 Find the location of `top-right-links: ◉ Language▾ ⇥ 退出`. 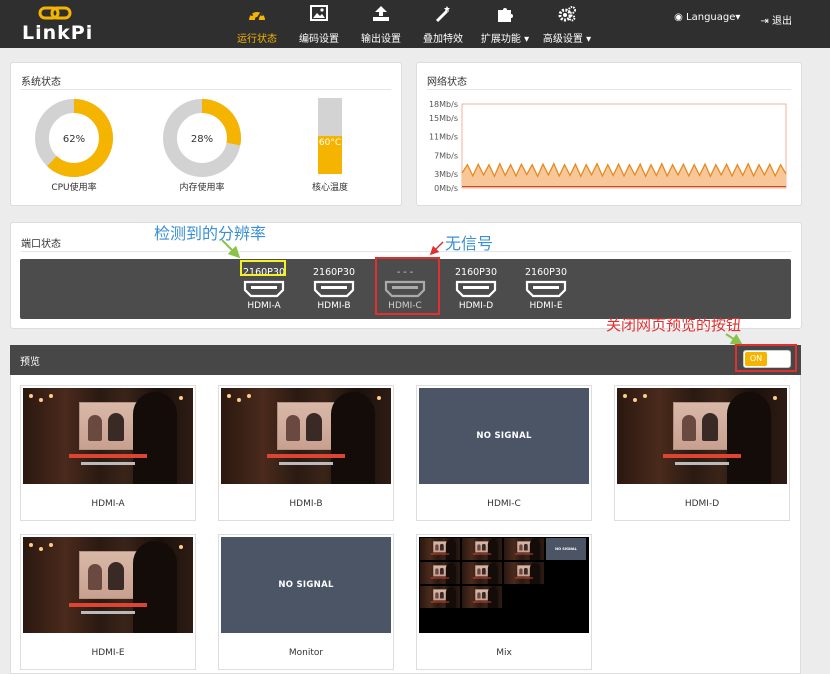

top-right-links: ◉ Language▾ ⇥ 退出 is located at coordinates (733, 19).